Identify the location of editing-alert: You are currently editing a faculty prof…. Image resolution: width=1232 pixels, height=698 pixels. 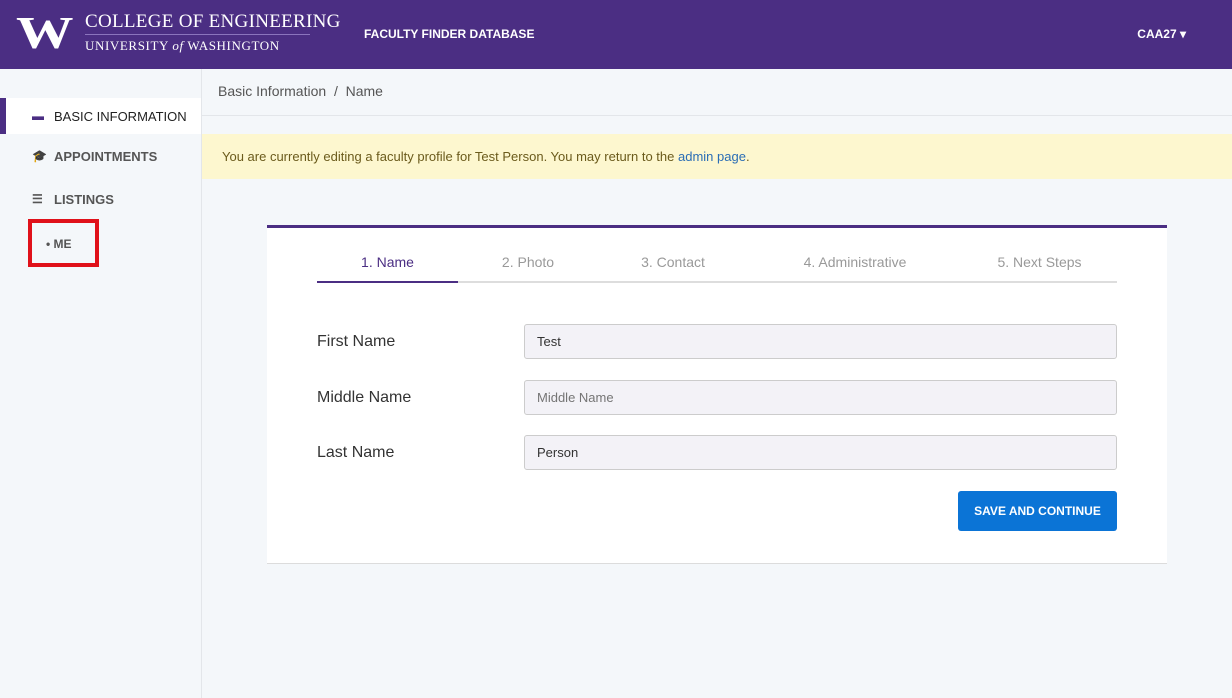
(717, 156).